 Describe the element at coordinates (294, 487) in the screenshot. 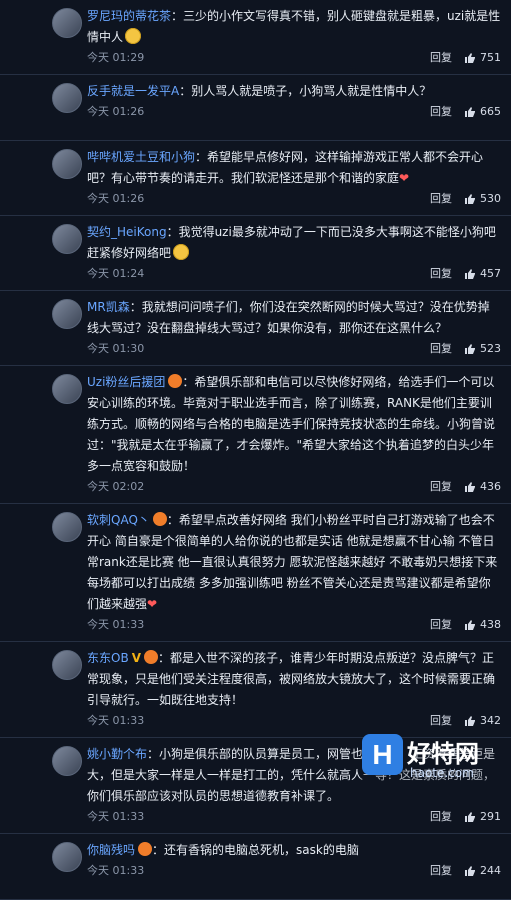

I see `comment-meta: 今天 02:02 回复 436` at that location.